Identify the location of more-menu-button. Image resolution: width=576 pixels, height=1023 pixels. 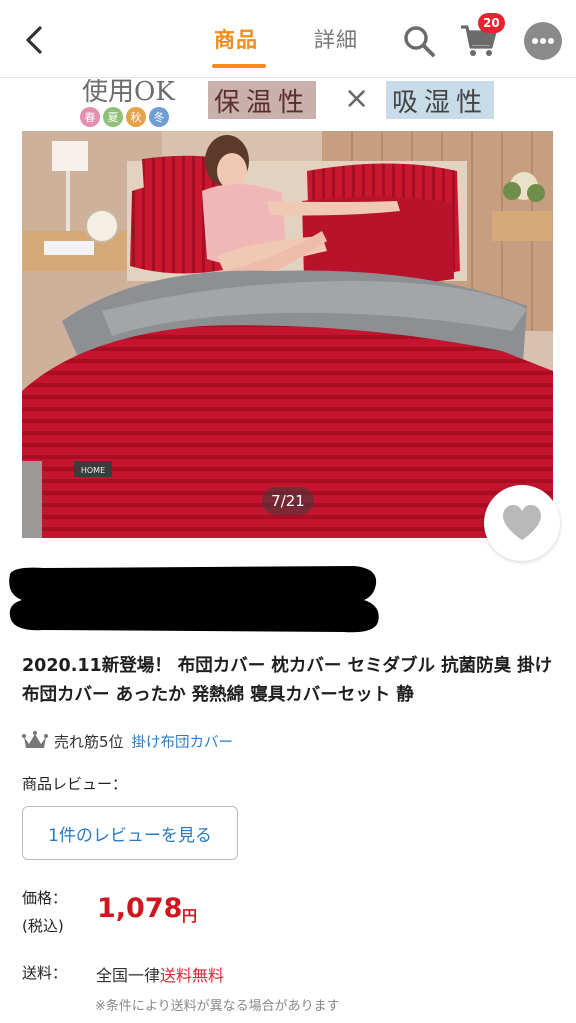
(543, 41).